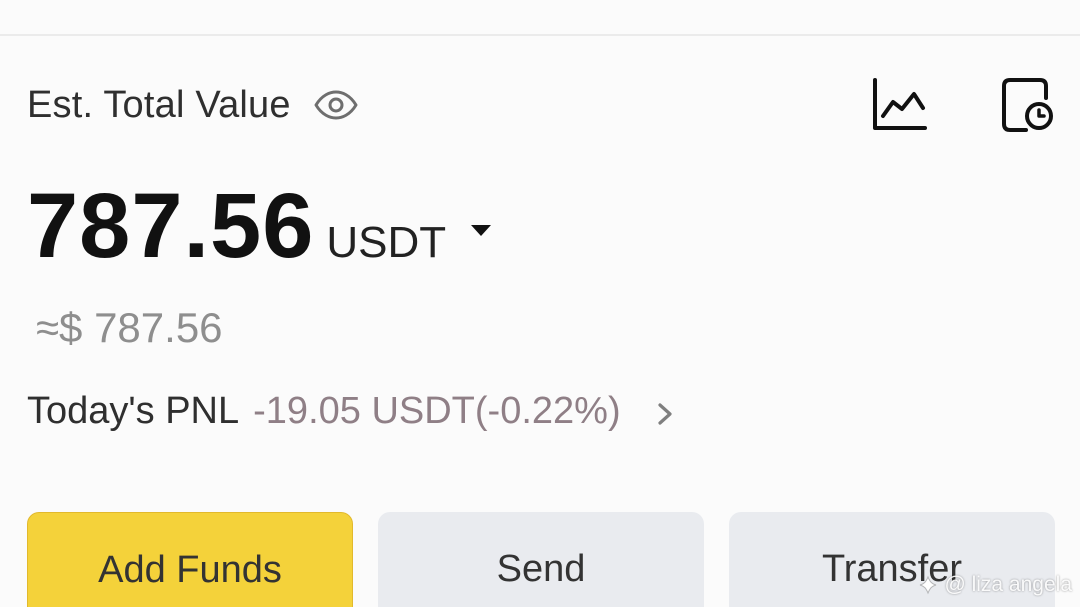 This screenshot has height=607, width=1080. What do you see at coordinates (665, 414) in the screenshot?
I see `chevron-right-icon` at bounding box center [665, 414].